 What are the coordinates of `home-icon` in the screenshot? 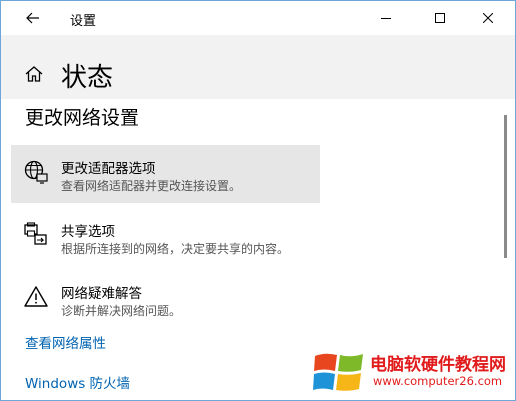 It's located at (34, 74).